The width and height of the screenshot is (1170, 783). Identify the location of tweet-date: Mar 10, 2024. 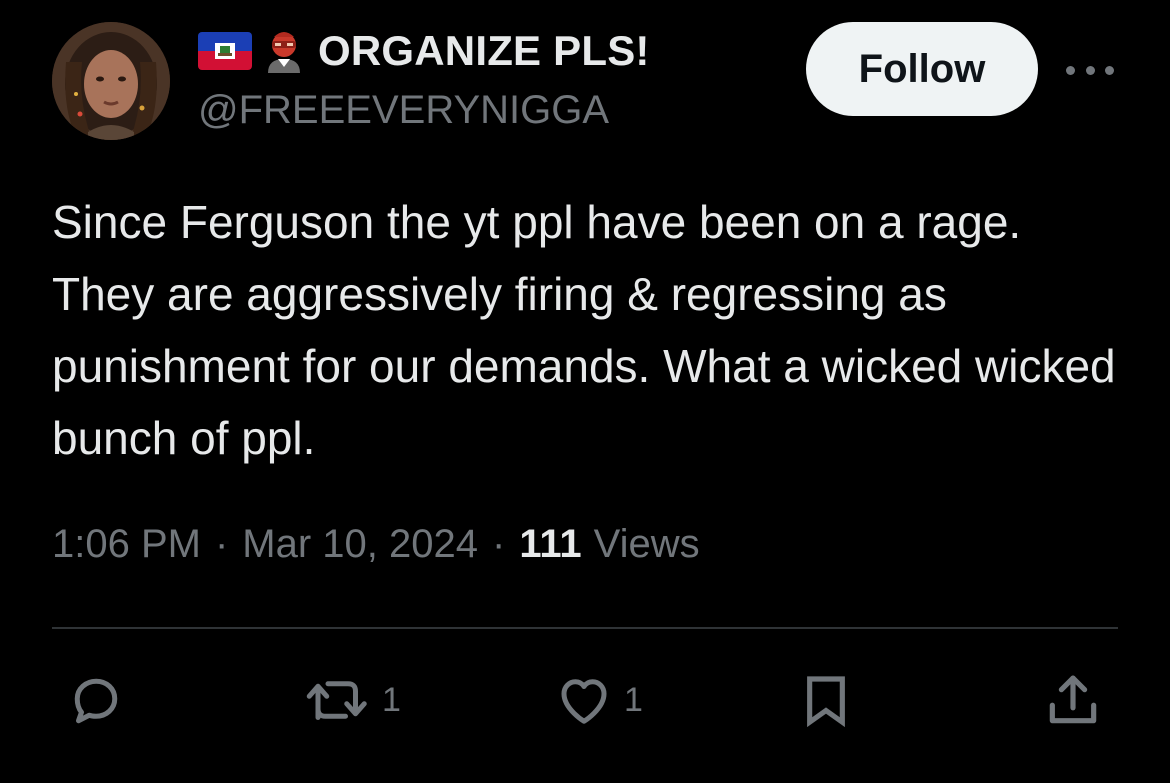
(360, 544).